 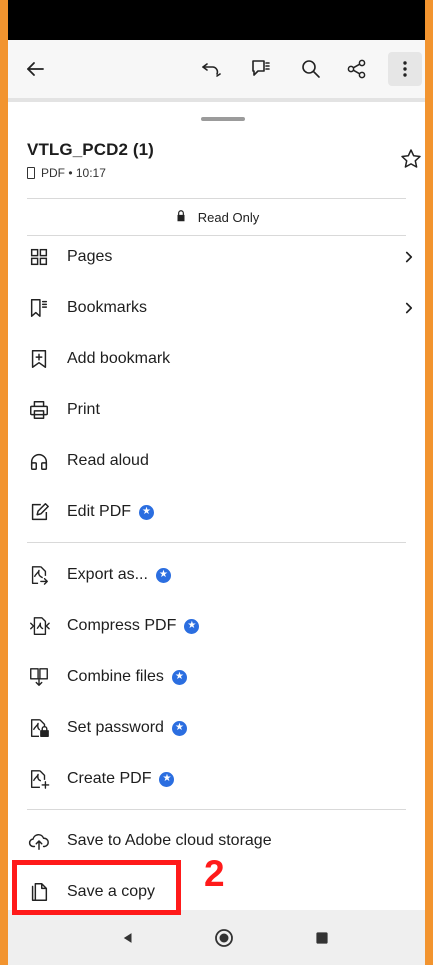 I want to click on menu-label: Add bookmark, so click(x=119, y=358).